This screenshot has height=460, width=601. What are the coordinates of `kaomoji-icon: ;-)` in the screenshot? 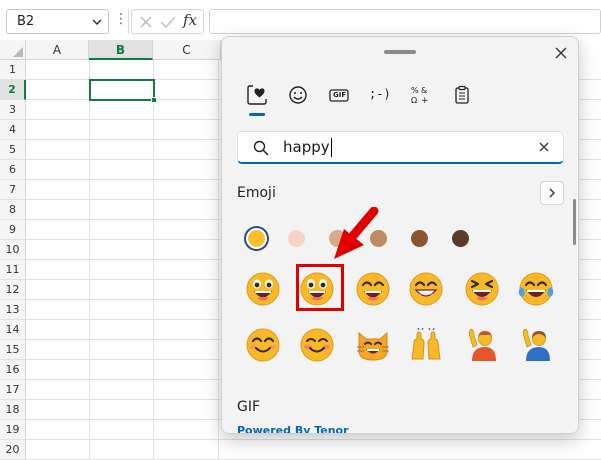 It's located at (380, 94).